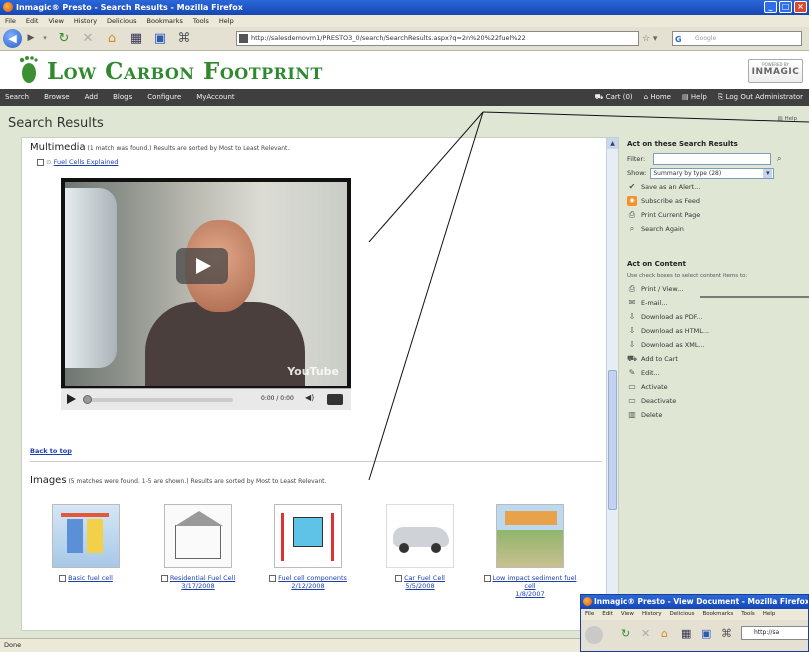 Image resolution: width=809 pixels, height=652 pixels. What do you see at coordinates (31, 38) in the screenshot?
I see `forward-arrow-icon: ▶` at bounding box center [31, 38].